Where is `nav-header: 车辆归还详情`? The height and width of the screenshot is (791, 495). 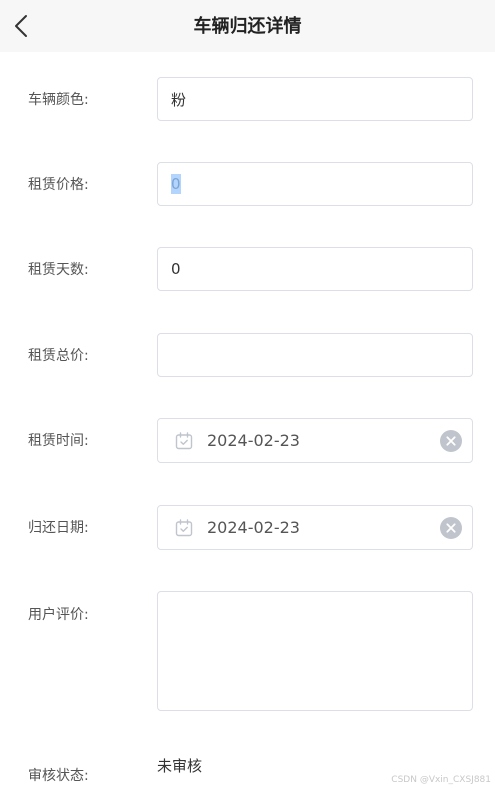 nav-header: 车辆归还详情 is located at coordinates (247, 26).